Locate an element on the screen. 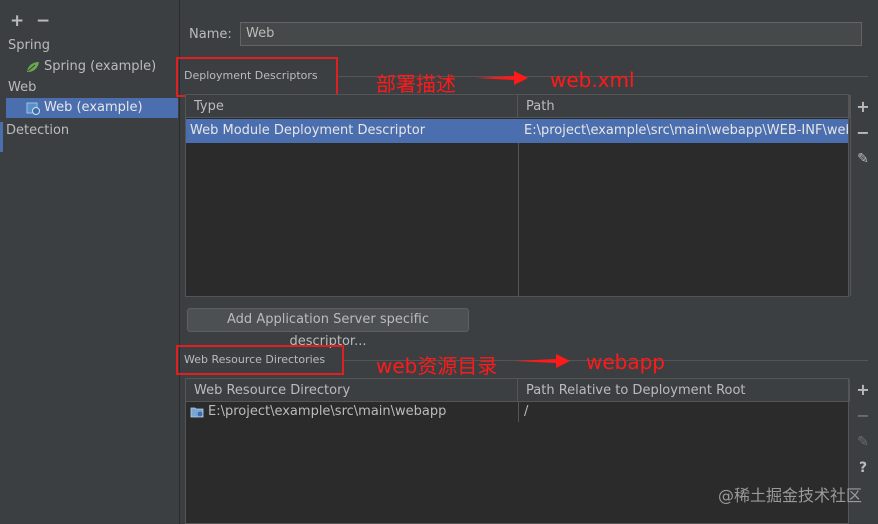  tree-label: Web is located at coordinates (22, 87).